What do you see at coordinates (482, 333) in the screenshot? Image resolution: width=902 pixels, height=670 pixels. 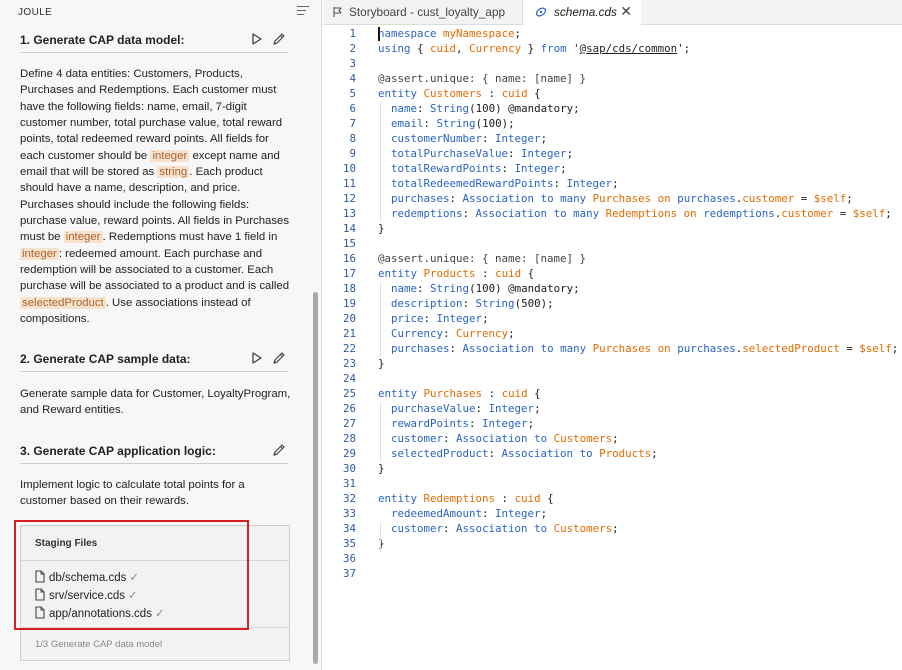 I see `code-token: Currency` at bounding box center [482, 333].